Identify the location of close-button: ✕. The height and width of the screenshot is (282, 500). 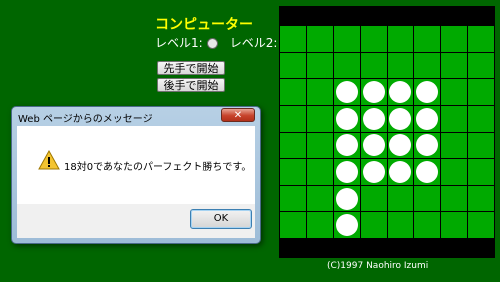
(238, 115).